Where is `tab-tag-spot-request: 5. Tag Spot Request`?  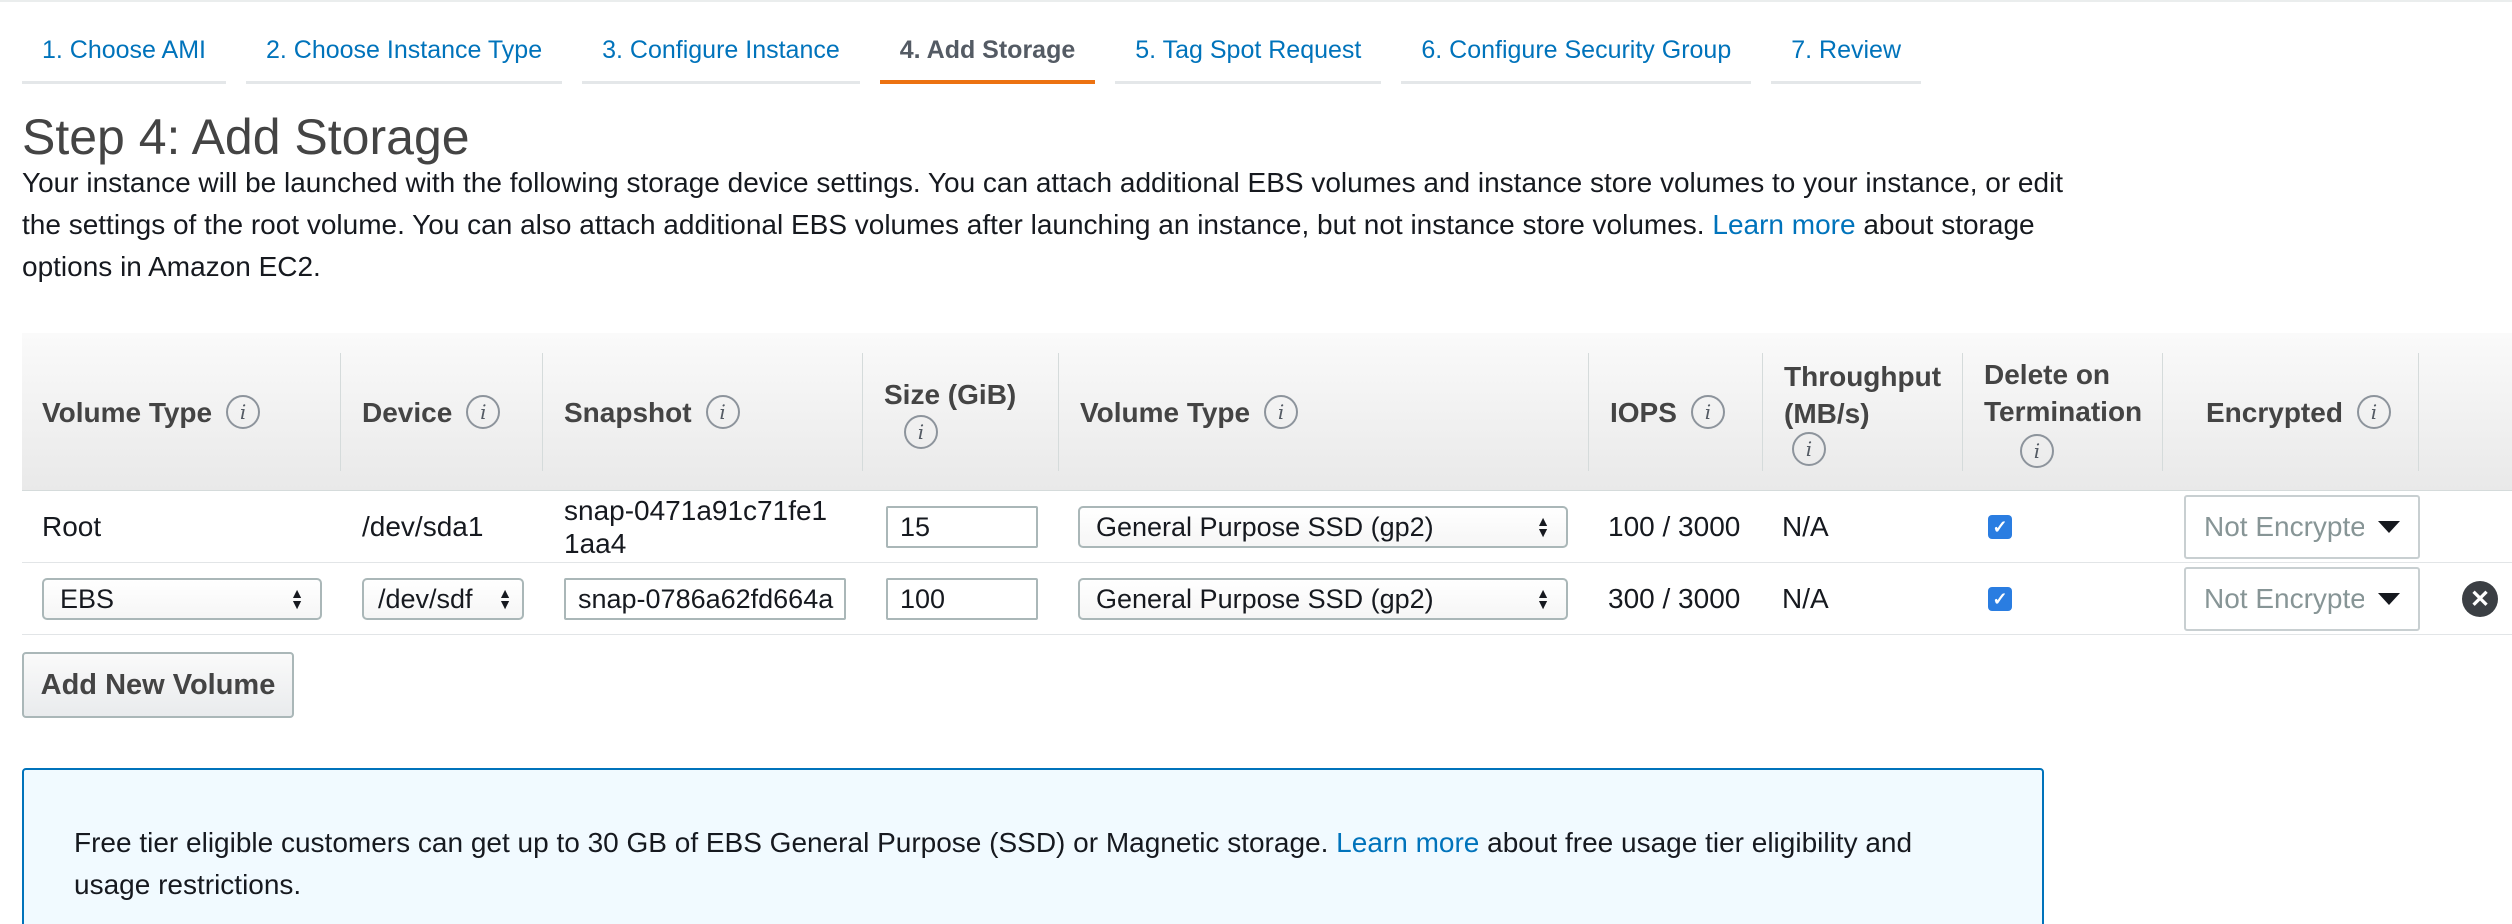
tab-tag-spot-request: 5. Tag Spot Request is located at coordinates (1248, 57).